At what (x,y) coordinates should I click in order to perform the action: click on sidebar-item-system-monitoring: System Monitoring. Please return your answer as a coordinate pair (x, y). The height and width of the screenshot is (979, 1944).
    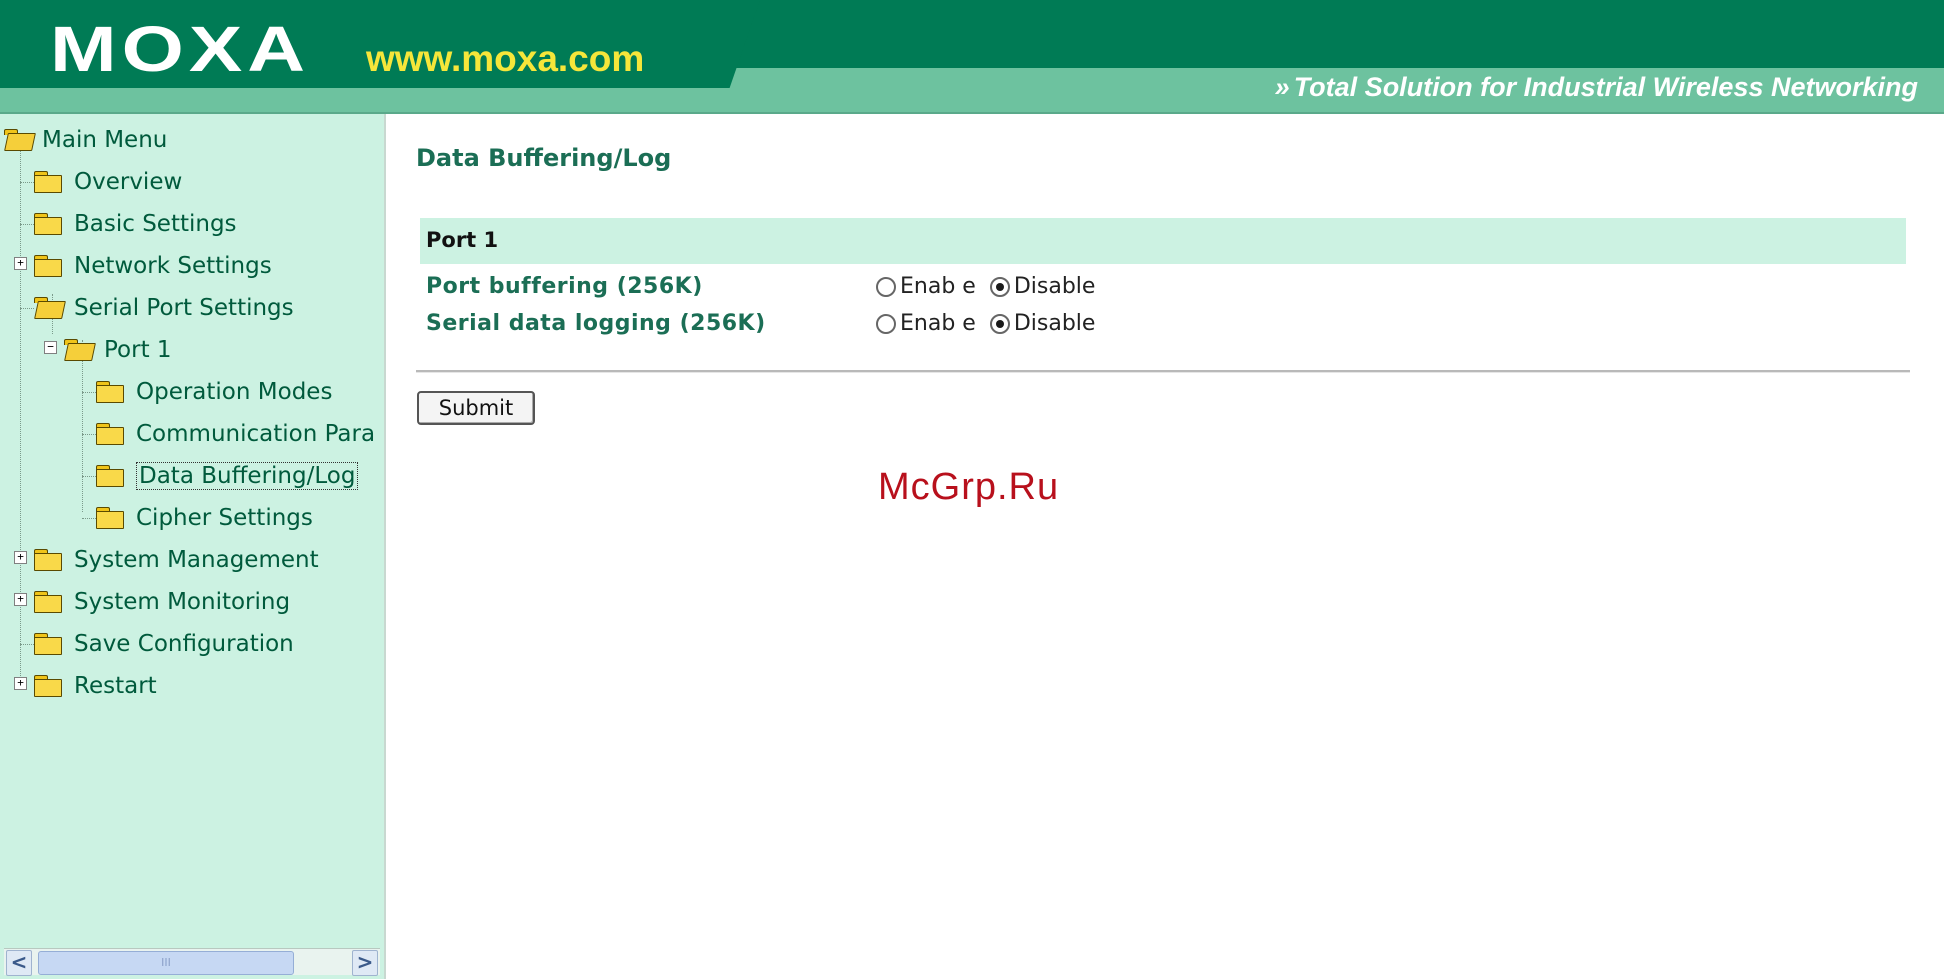
    Looking at the image, I should click on (162, 602).